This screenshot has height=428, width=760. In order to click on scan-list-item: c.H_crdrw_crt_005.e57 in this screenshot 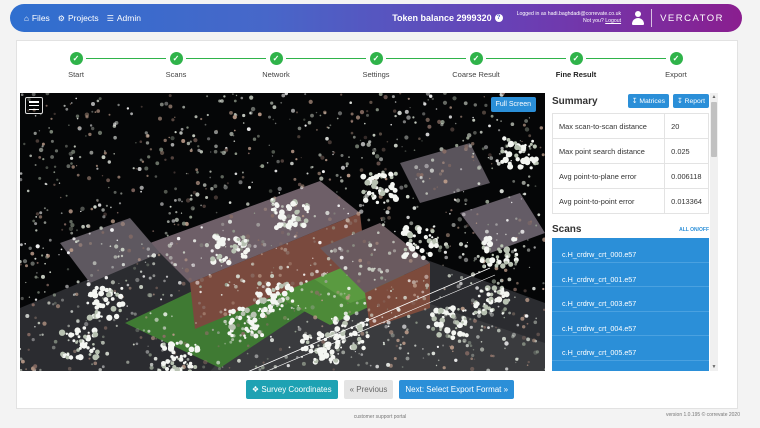, I will do `click(630, 348)`.